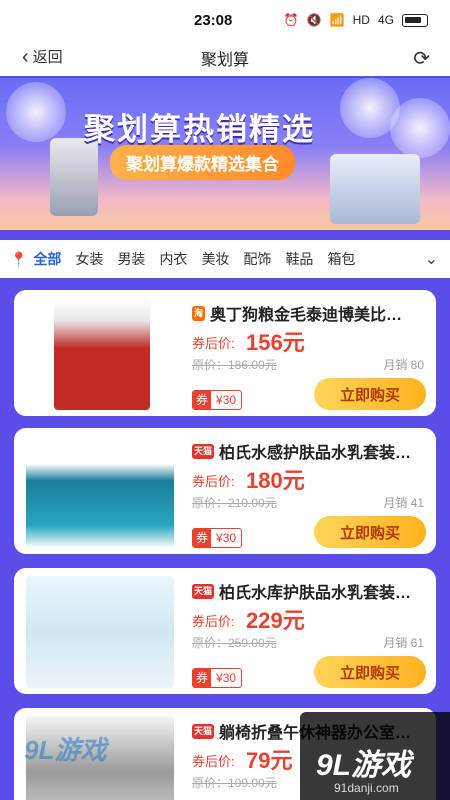 The width and height of the screenshot is (450, 800). What do you see at coordinates (361, 20) in the screenshot?
I see `wifi-label: HD` at bounding box center [361, 20].